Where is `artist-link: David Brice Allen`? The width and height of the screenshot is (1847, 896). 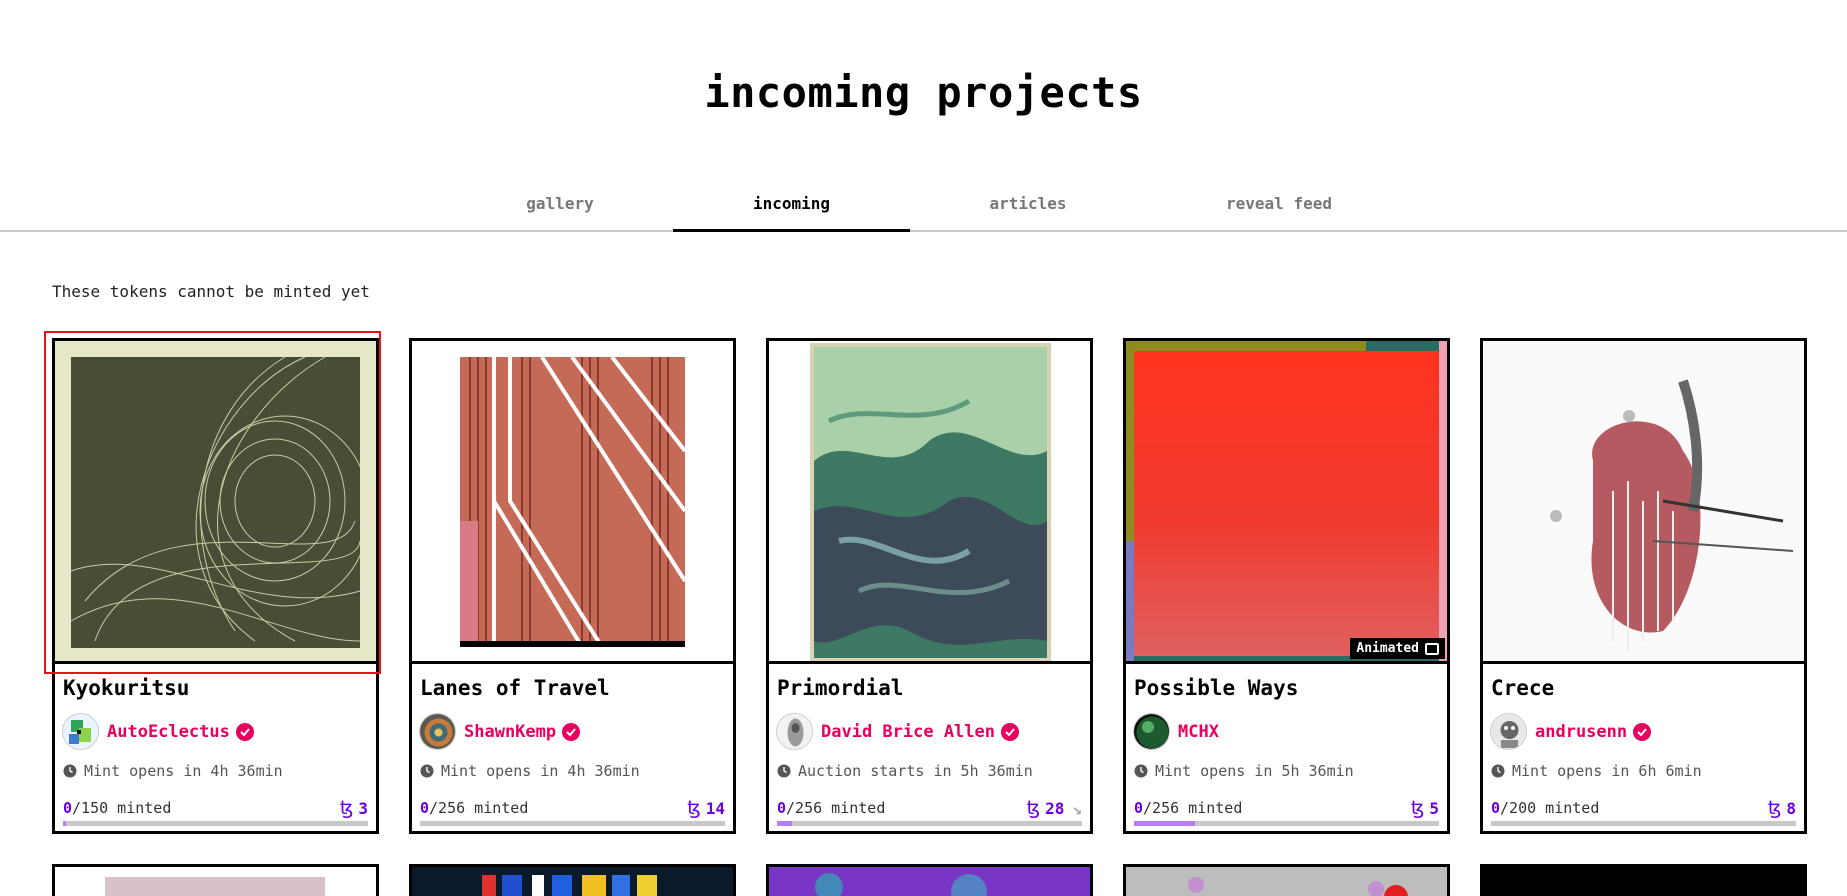 artist-link: David Brice Allen is located at coordinates (898, 731).